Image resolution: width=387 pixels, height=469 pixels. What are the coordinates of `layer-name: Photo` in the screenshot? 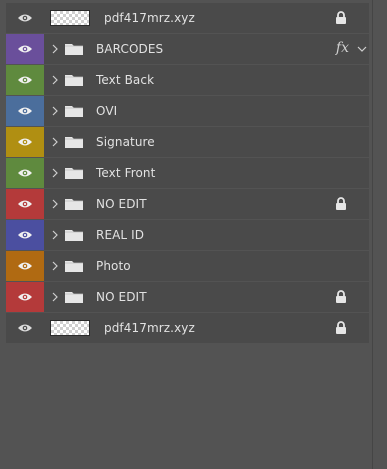 It's located at (113, 266).